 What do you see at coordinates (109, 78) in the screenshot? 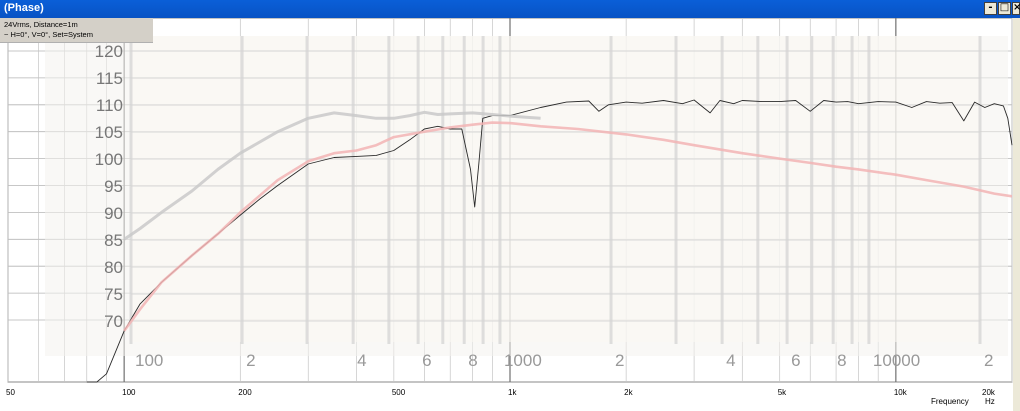
I see `overlay-y-tick-label: 115` at bounding box center [109, 78].